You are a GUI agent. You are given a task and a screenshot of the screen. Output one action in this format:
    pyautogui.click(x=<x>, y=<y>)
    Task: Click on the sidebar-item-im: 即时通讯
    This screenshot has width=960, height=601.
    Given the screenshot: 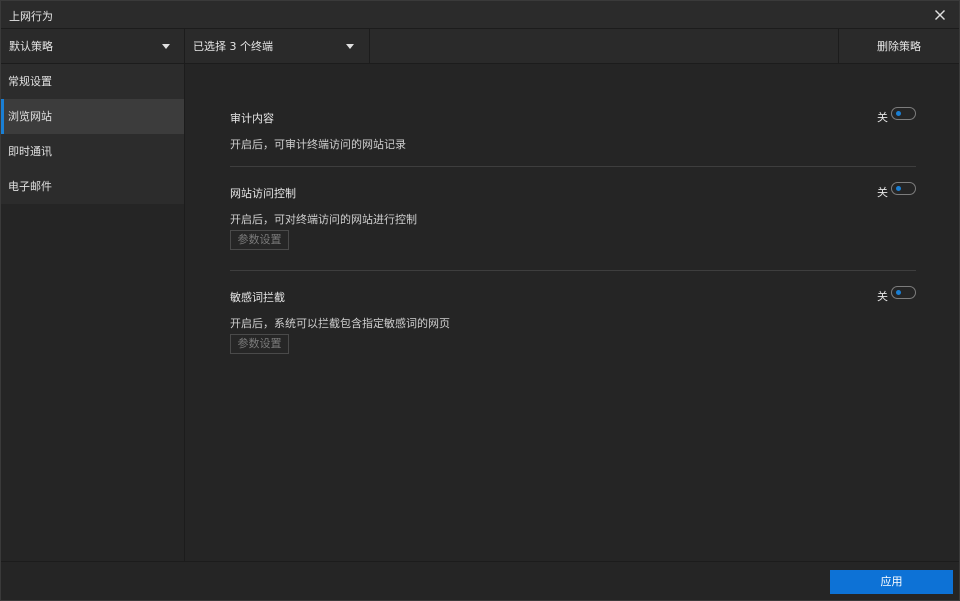 What is the action you would take?
    pyautogui.click(x=92, y=151)
    